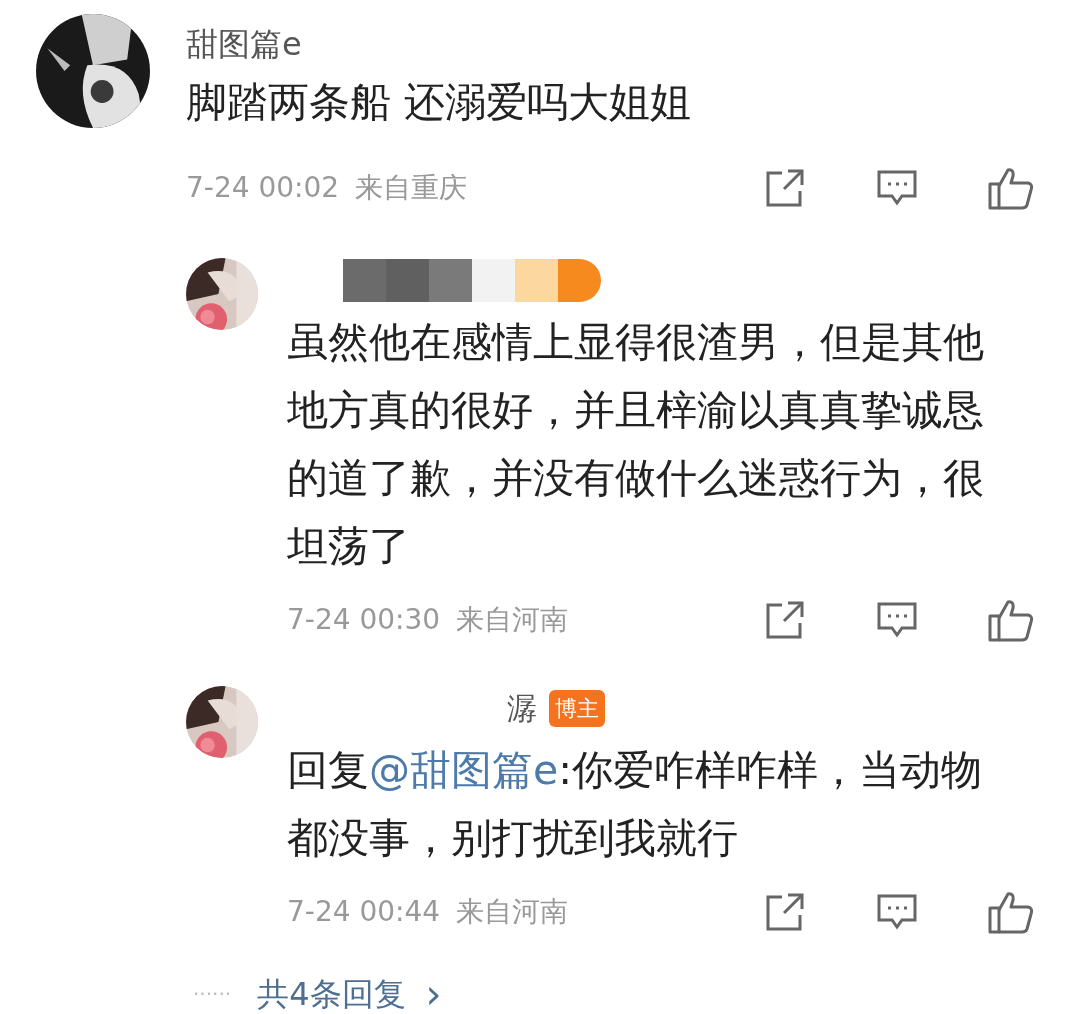 This screenshot has height=1014, width=1080. Describe the element at coordinates (263, 188) in the screenshot. I see `comment-time: 7-24 00:02` at that location.